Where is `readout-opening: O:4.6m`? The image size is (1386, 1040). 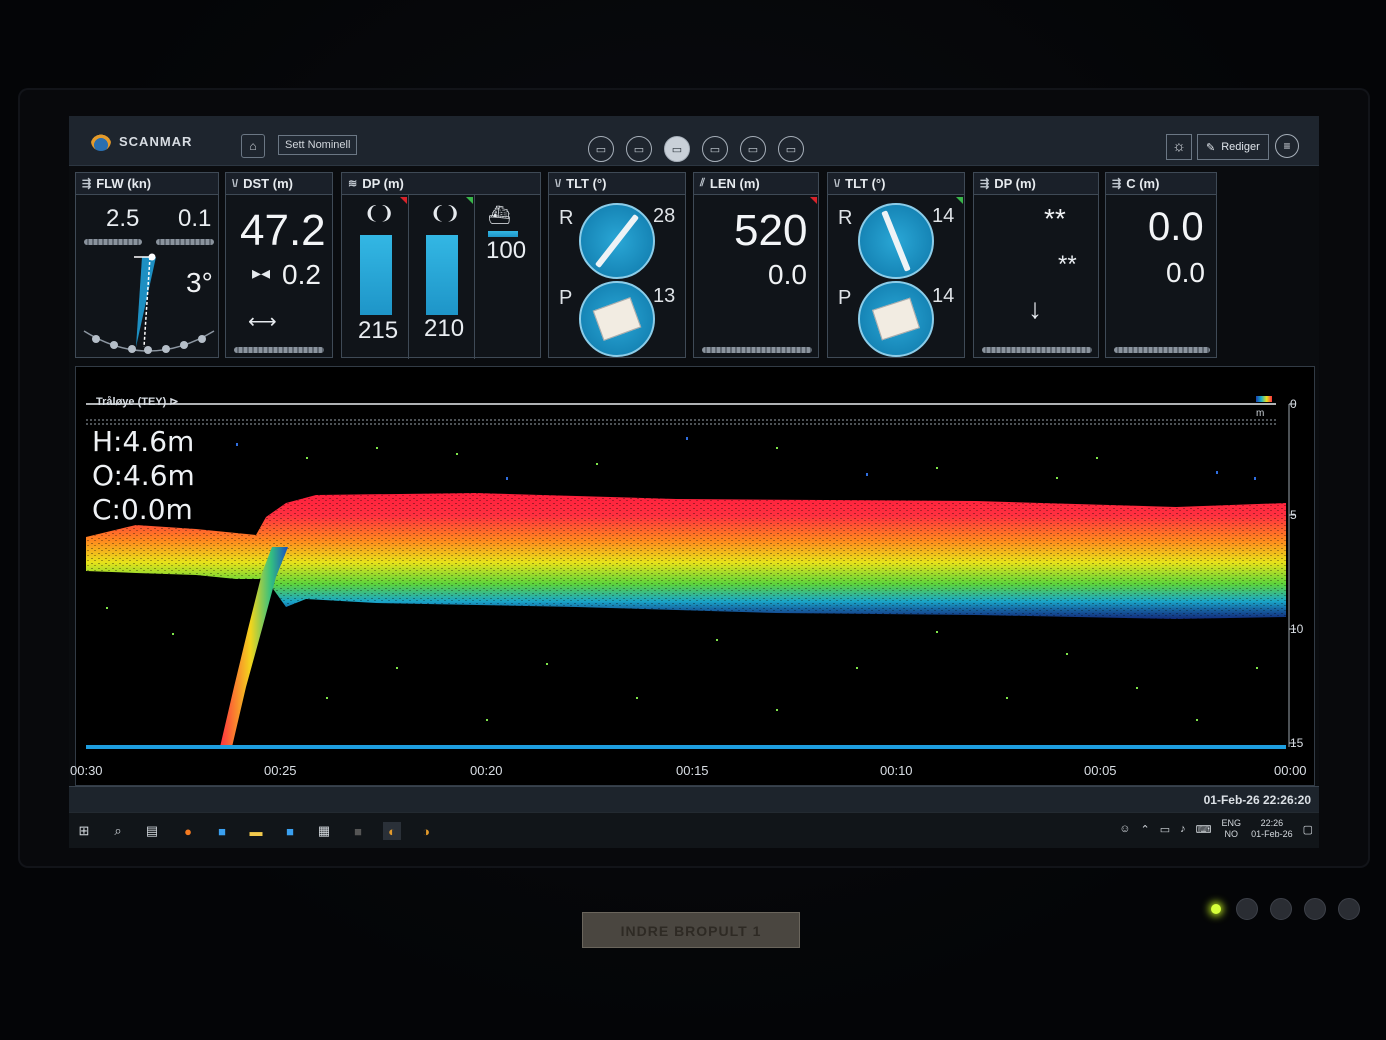
readout-opening: O:4.6m is located at coordinates (143, 475).